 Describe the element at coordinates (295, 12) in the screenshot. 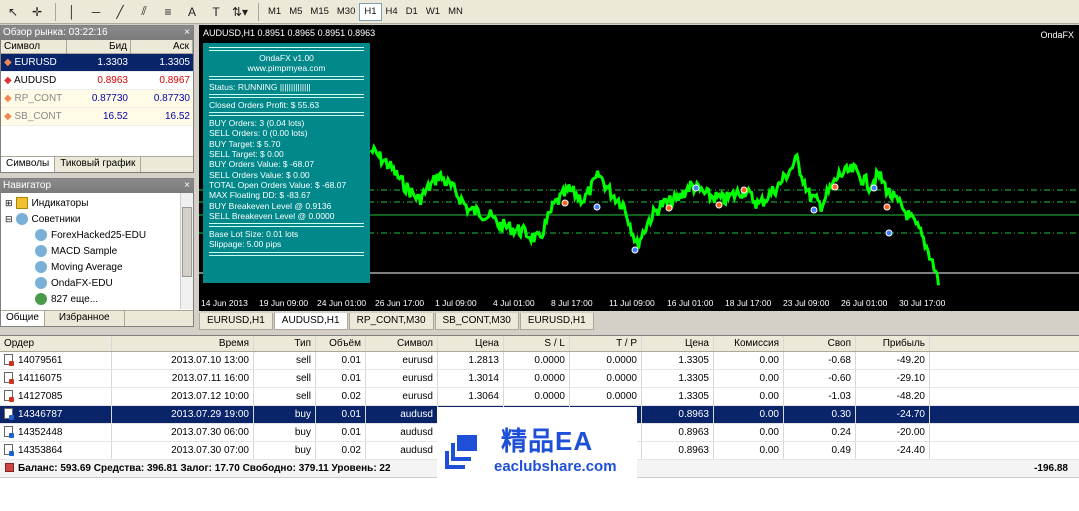

I see `timeframe-m5: M5` at that location.